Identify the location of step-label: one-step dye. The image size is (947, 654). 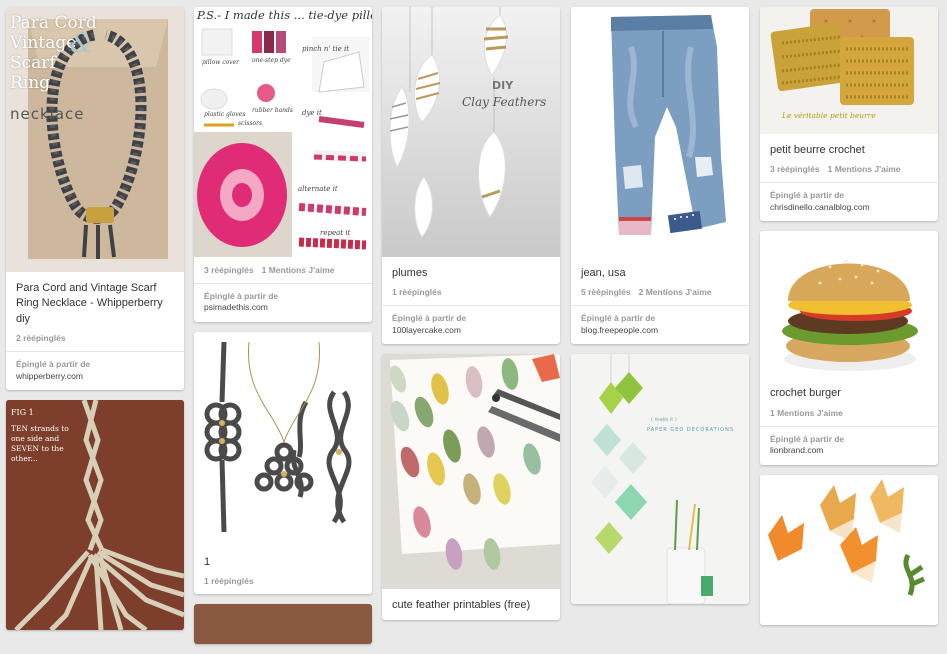
(271, 60).